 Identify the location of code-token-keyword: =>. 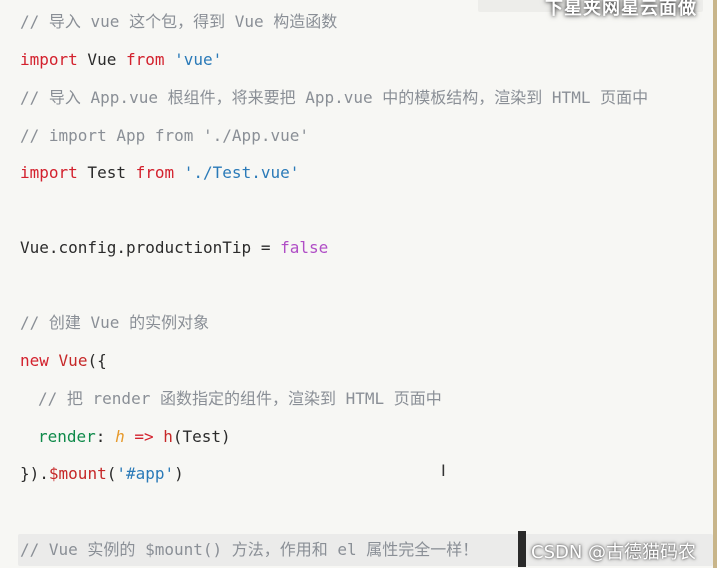
(144, 436).